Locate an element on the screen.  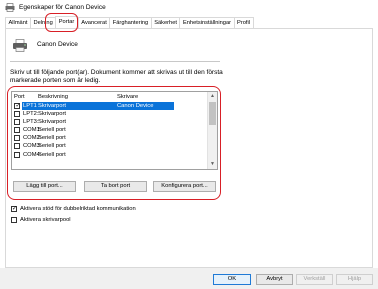
port-name: LPT3: is located at coordinates (31, 122).